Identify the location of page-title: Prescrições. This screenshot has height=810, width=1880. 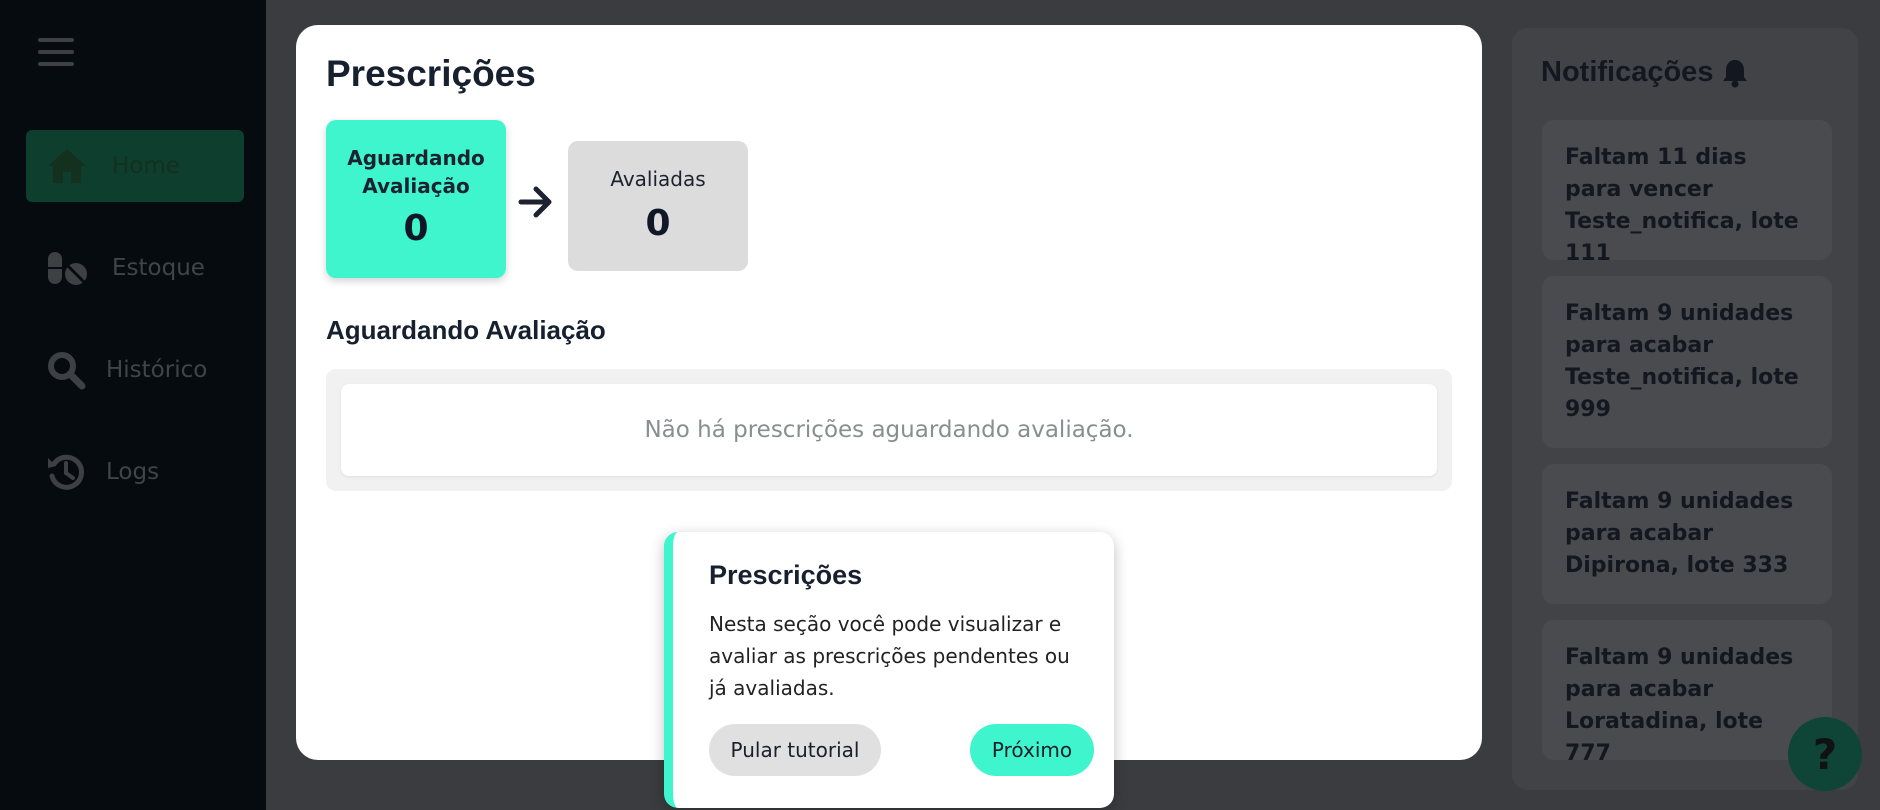
(431, 73).